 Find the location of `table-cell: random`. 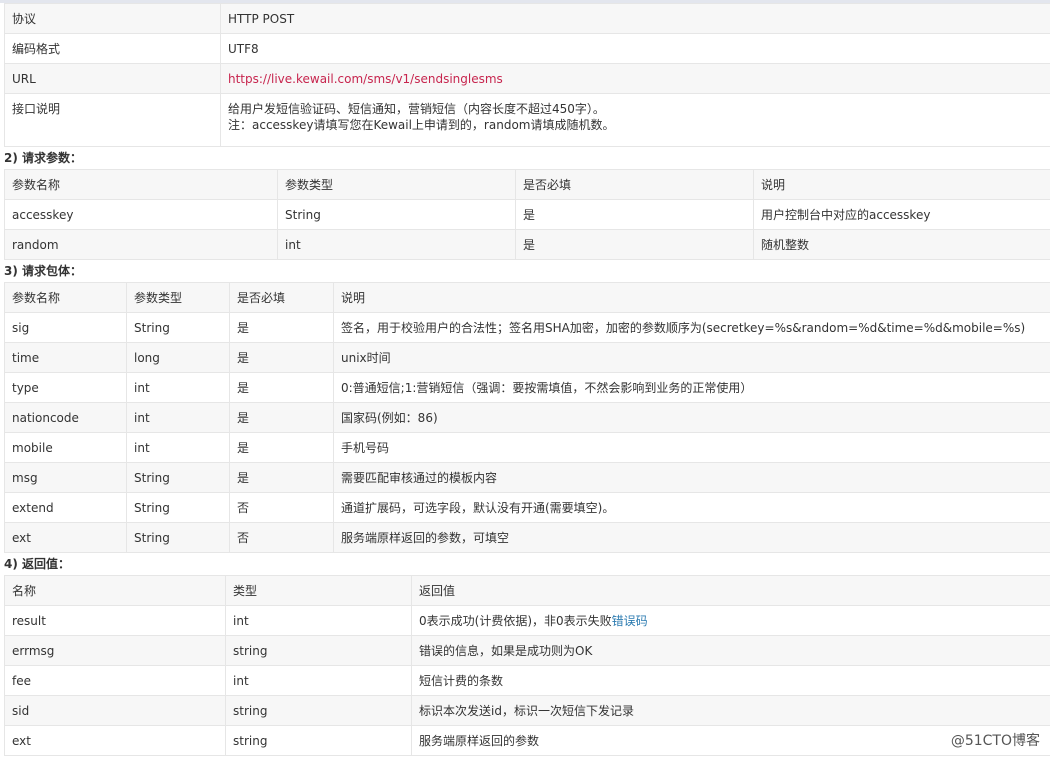

table-cell: random is located at coordinates (141, 244).